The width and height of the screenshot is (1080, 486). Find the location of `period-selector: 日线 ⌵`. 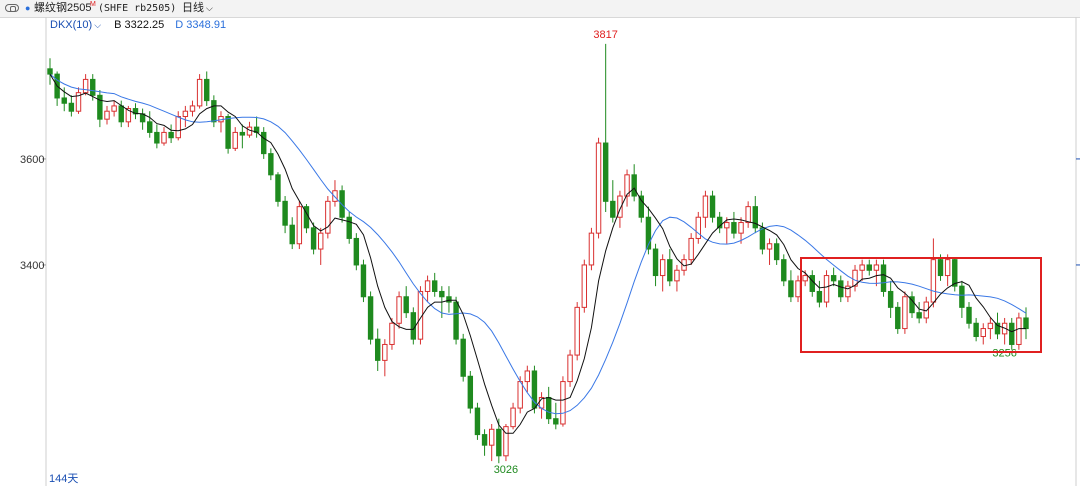

period-selector: 日线 ⌵ is located at coordinates (197, 8).